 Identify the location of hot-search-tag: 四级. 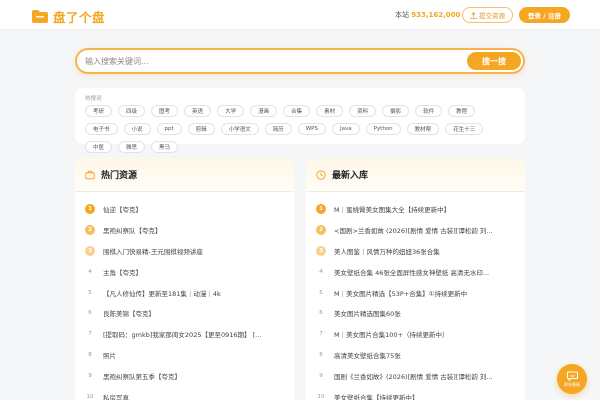
(132, 111).